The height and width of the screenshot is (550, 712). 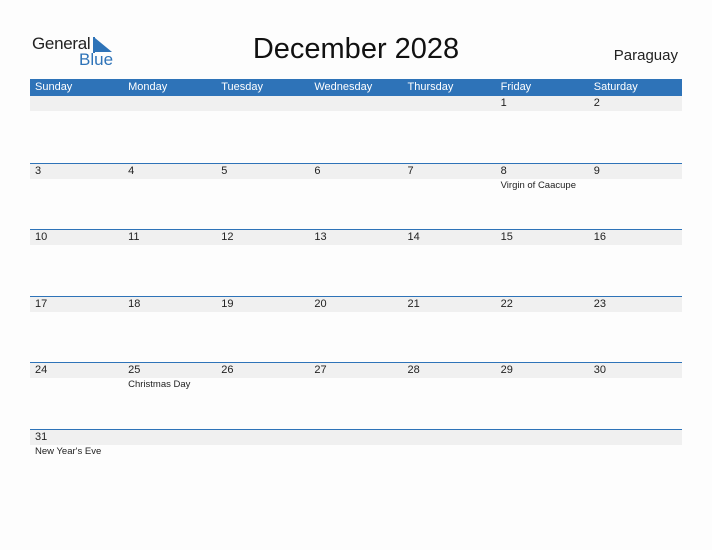 What do you see at coordinates (134, 370) in the screenshot?
I see `day-number: 25` at bounding box center [134, 370].